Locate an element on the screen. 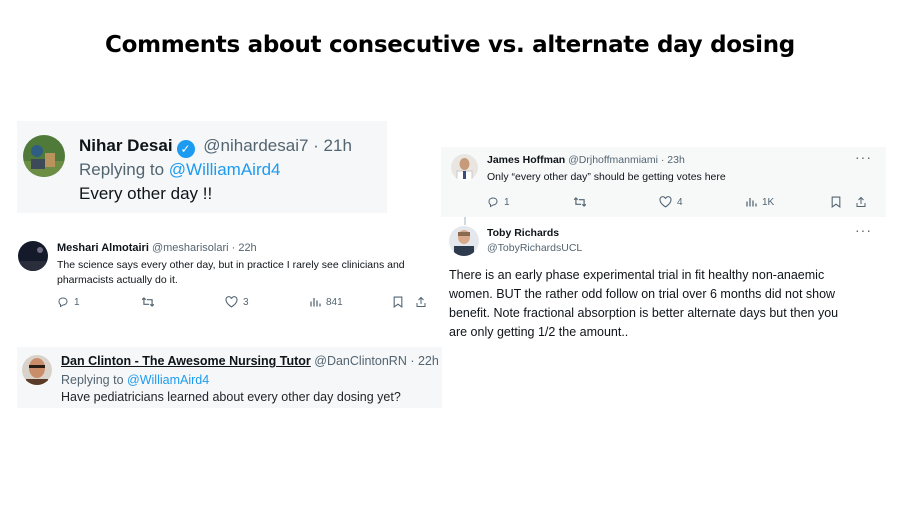  author-handle: @mesharisolari · 22h is located at coordinates (204, 248).